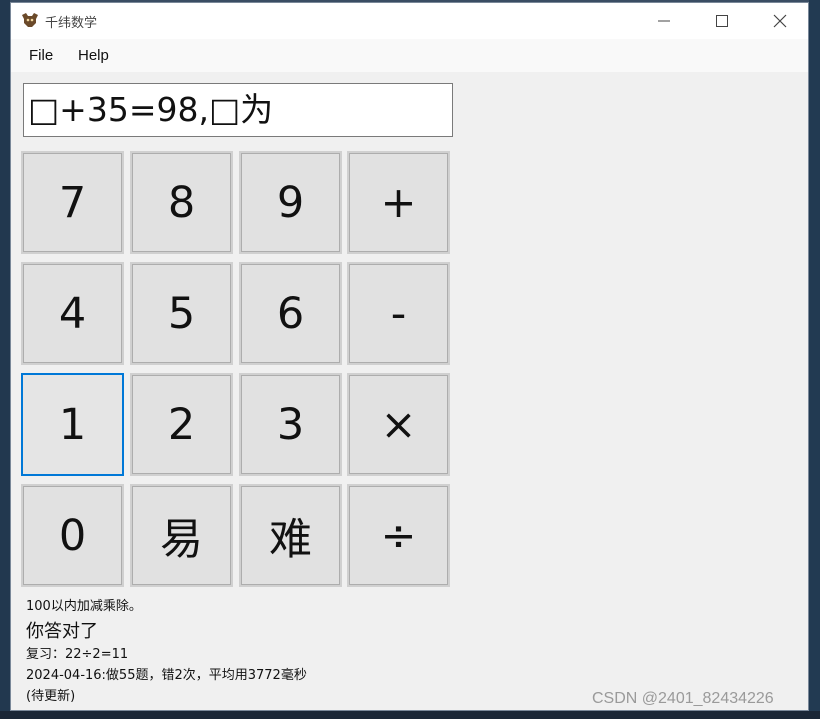  I want to click on key-2: 2, so click(181, 424).